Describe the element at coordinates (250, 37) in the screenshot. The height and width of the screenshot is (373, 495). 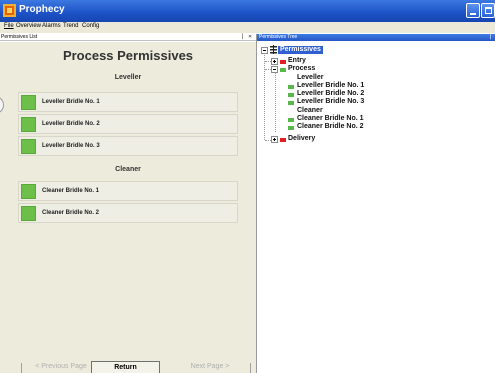
I see `close-icon: ✕` at that location.